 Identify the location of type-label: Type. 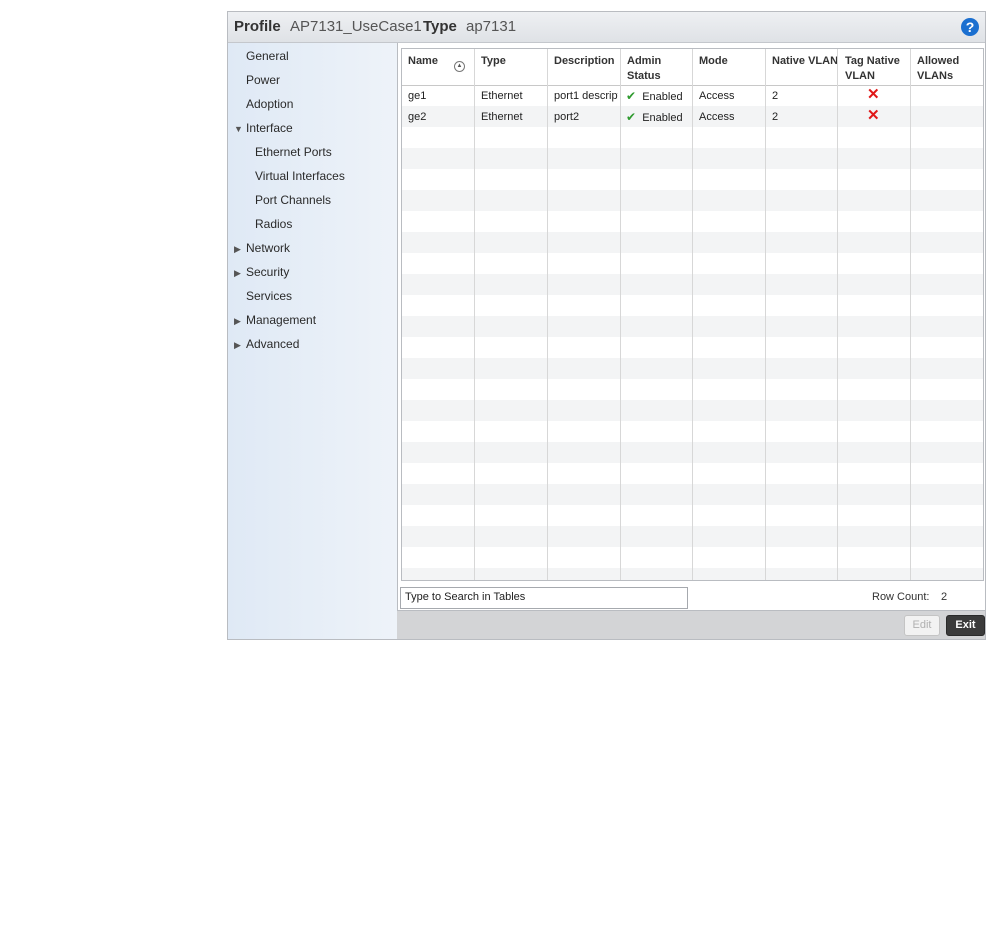
(440, 26).